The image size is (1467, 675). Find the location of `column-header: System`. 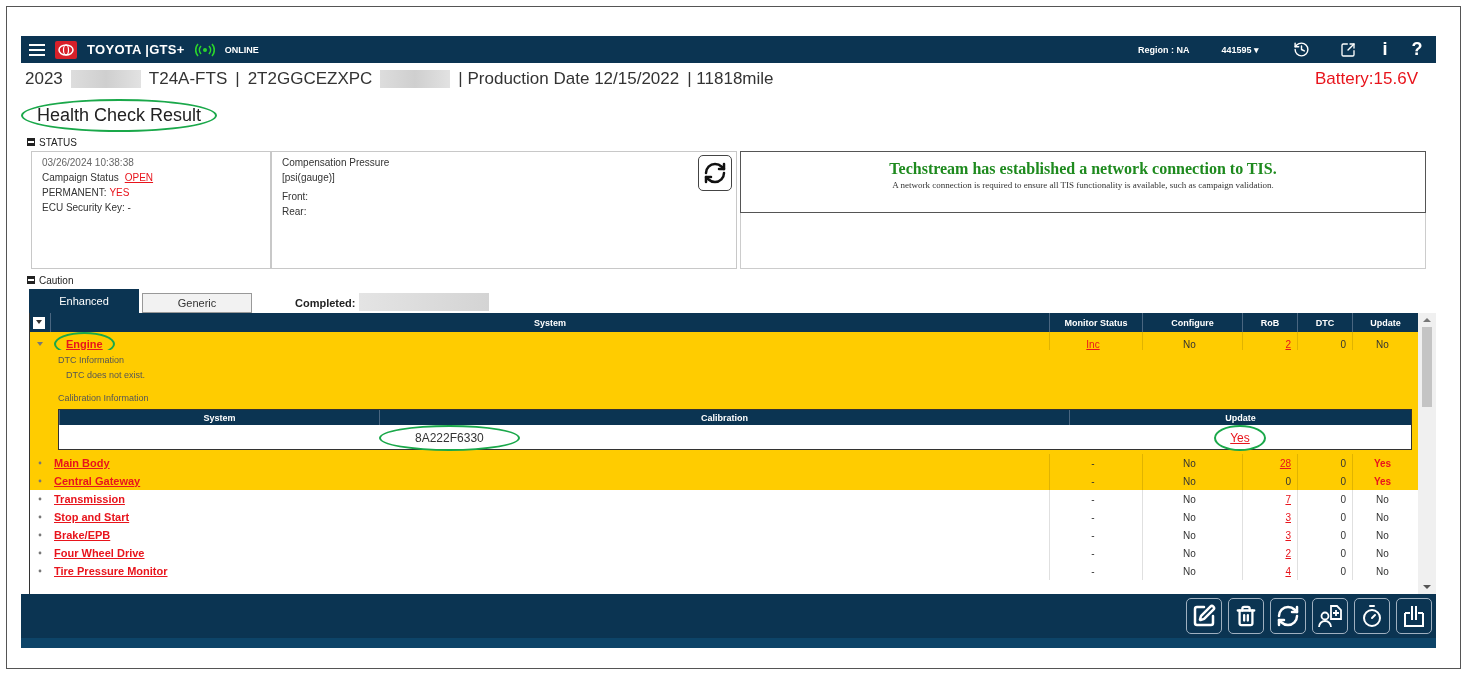

column-header: System is located at coordinates (219, 417).